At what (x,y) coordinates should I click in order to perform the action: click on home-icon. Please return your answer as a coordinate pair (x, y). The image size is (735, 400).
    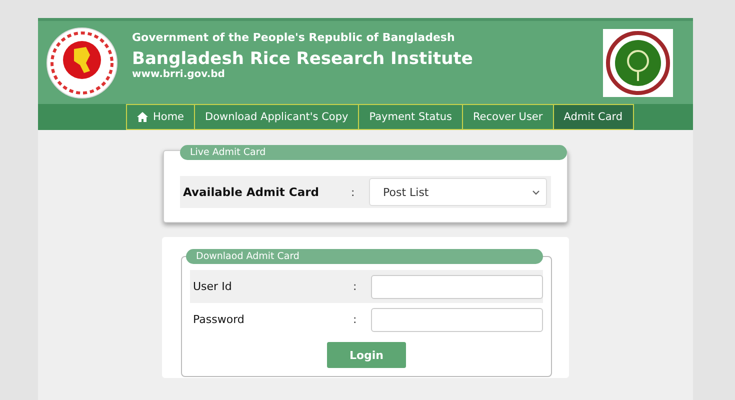
    Looking at the image, I should click on (142, 117).